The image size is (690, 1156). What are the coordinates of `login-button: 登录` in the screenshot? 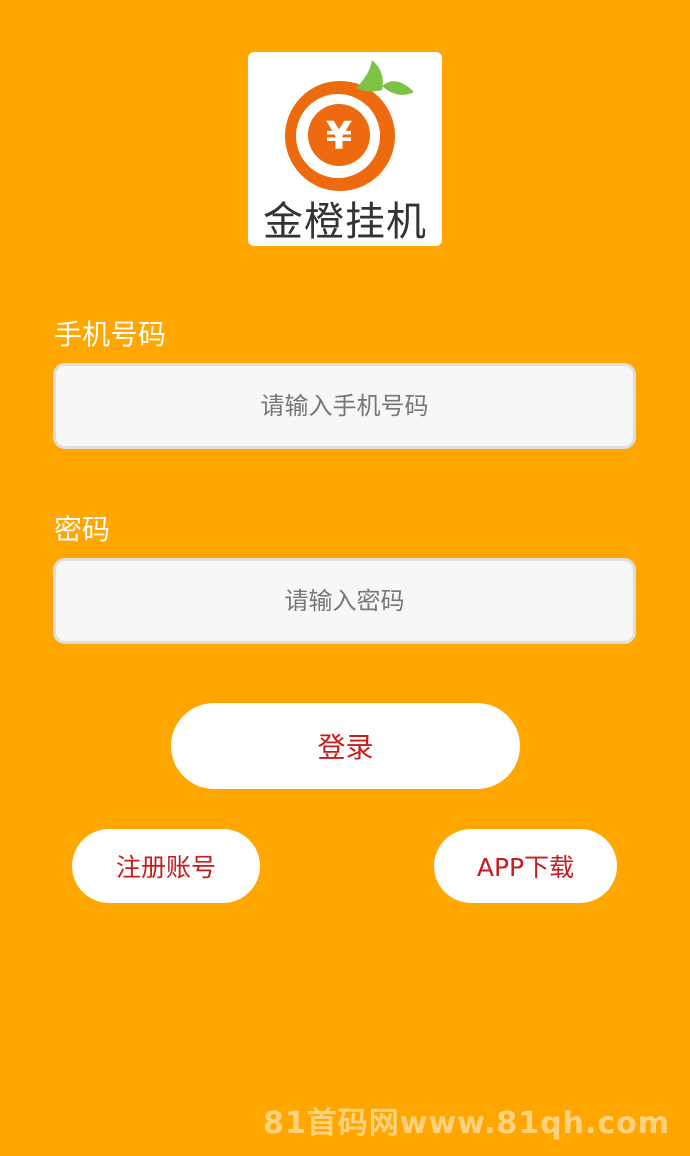 It's located at (345, 746).